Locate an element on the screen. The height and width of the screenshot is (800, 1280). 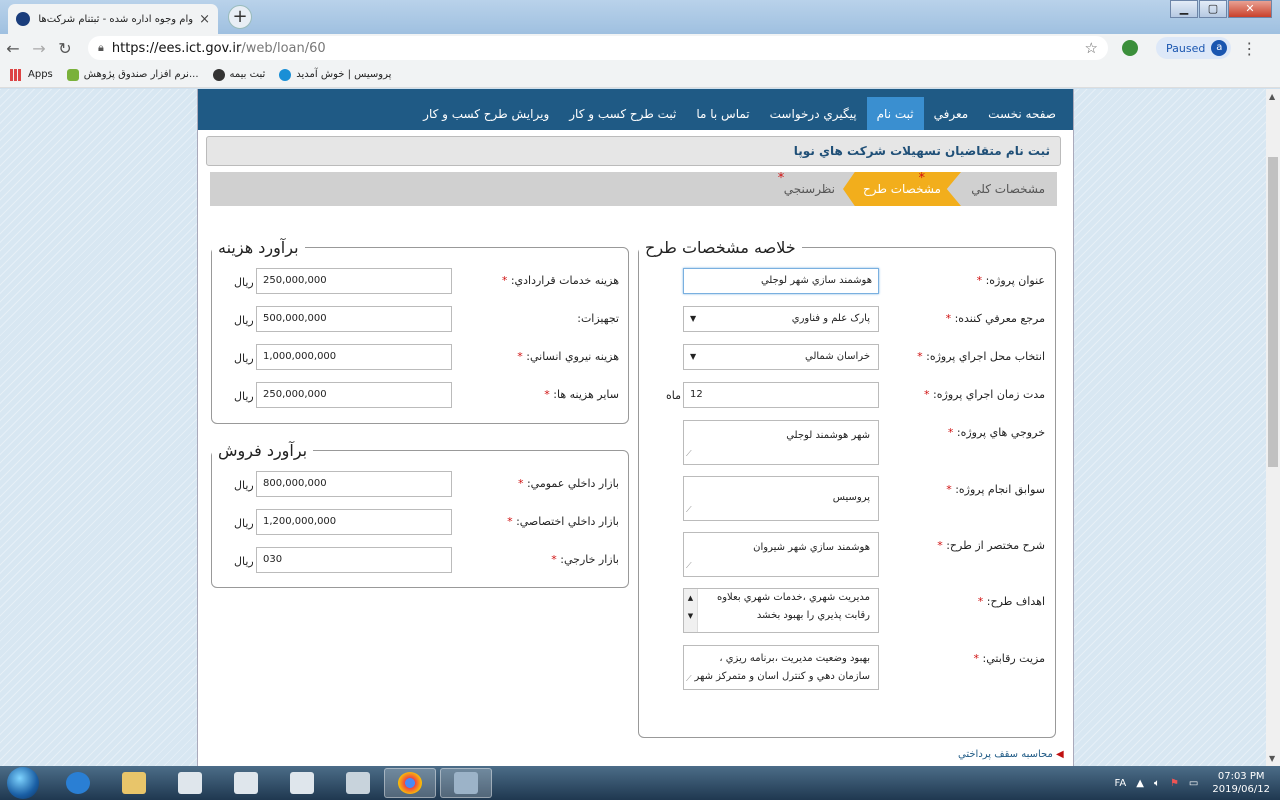
project-title-input: هوشمند سازي شهر لوجلي is located at coordinates (781, 281).